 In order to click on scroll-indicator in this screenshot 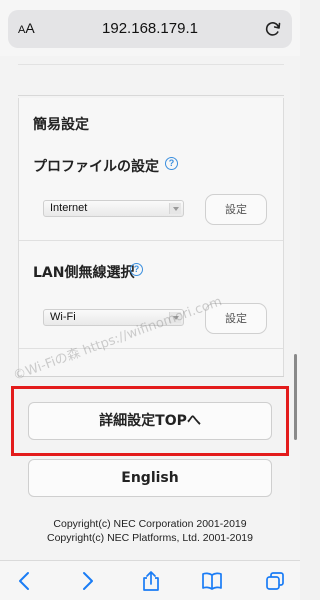, I will do `click(295, 397)`.